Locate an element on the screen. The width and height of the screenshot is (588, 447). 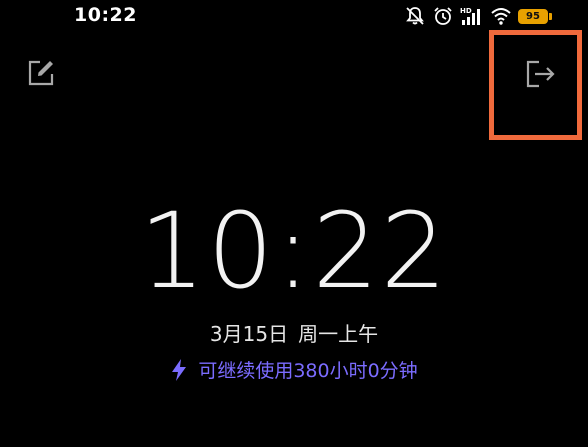
alarm-icon is located at coordinates (443, 16).